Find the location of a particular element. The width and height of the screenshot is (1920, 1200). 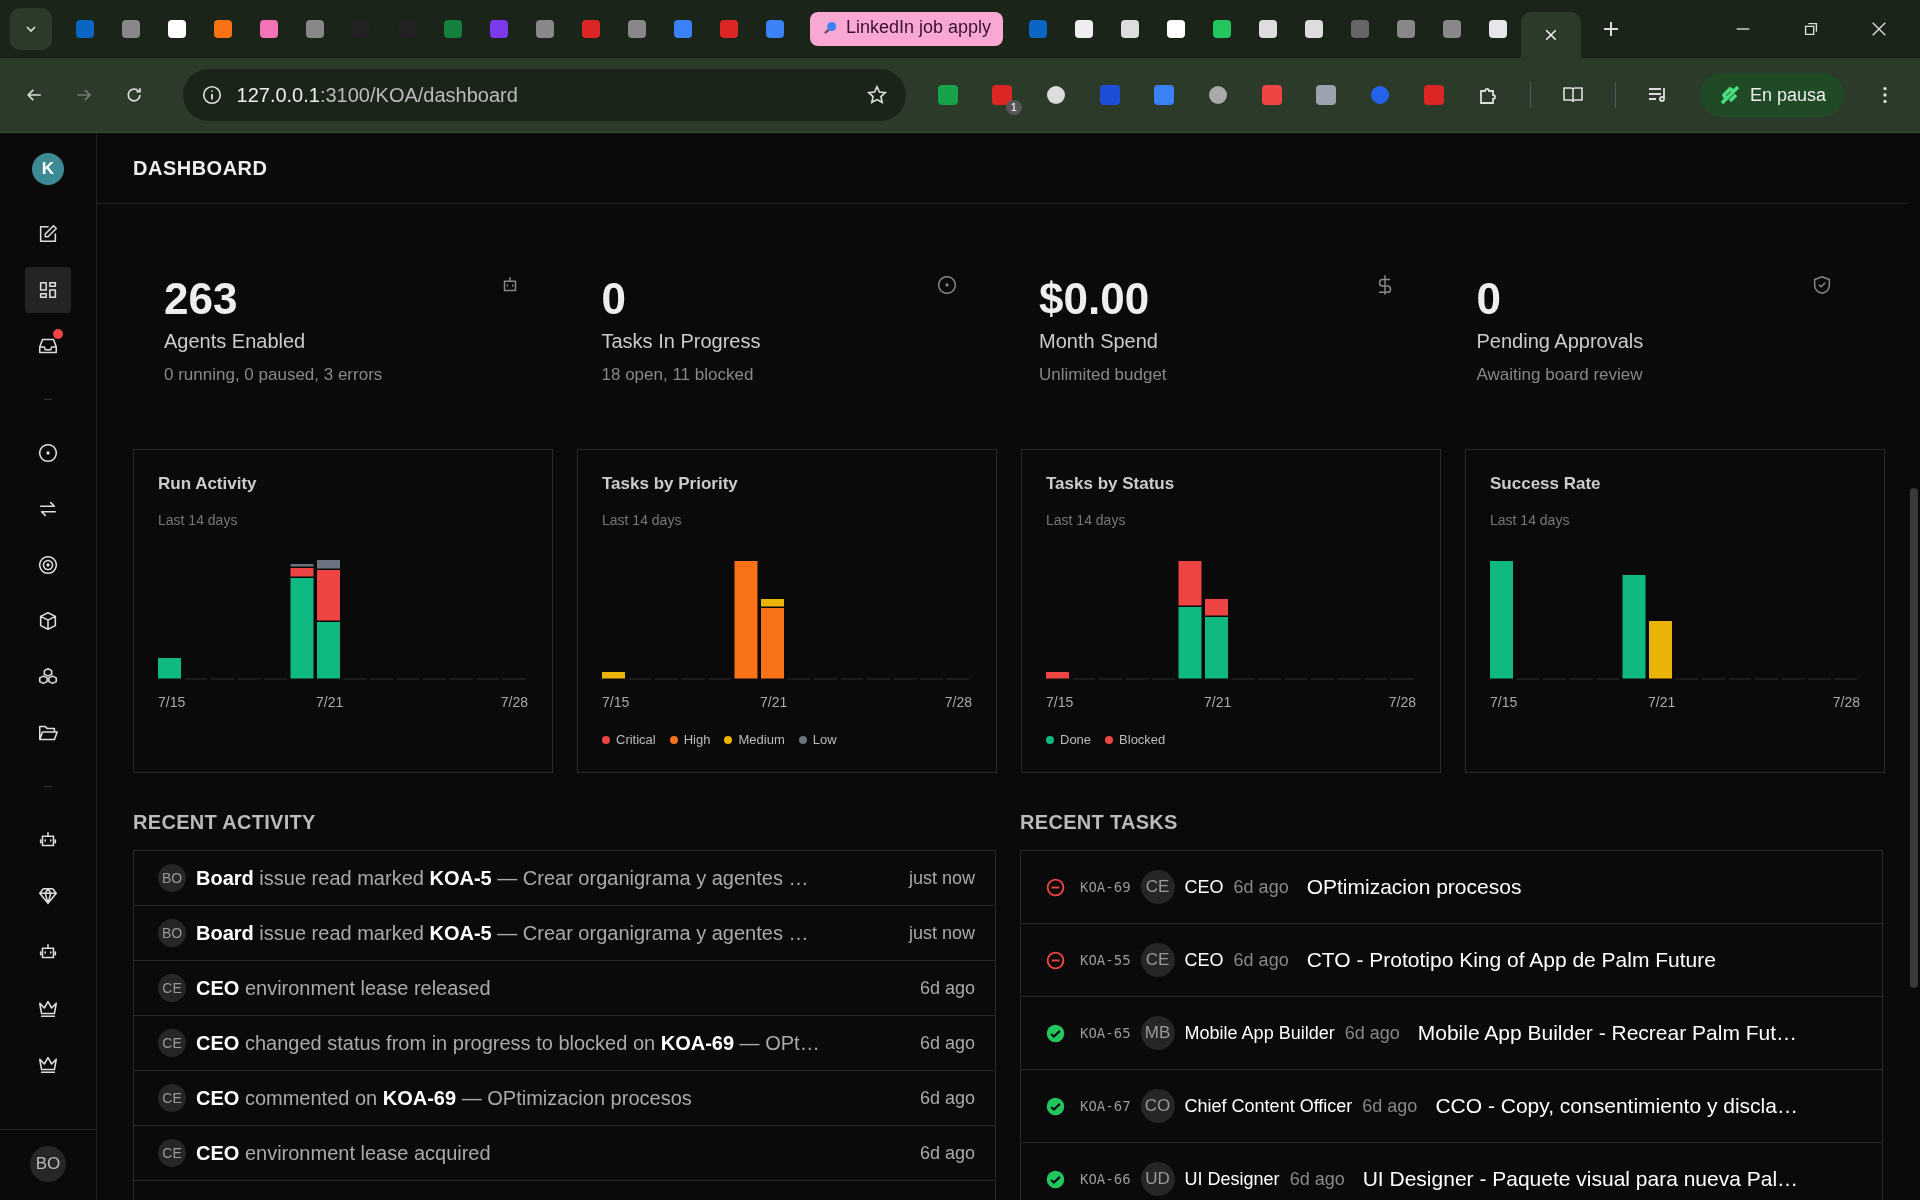

task-id: KOA-69 is located at coordinates (1105, 887).